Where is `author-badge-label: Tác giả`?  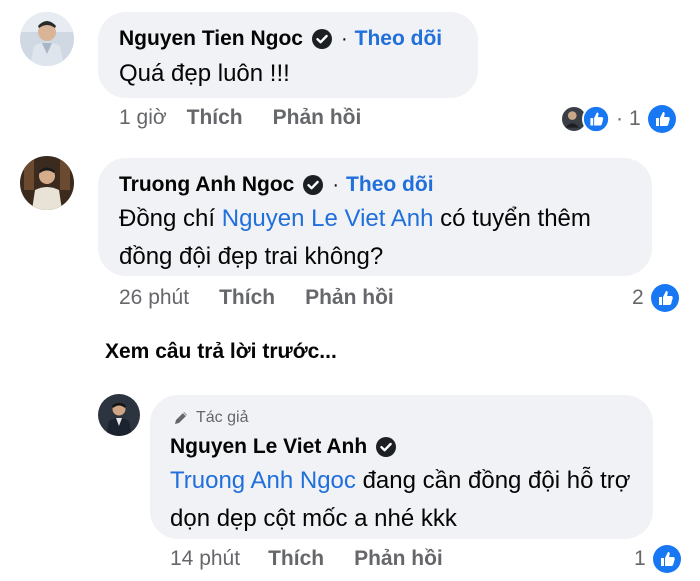
author-badge-label: Tác giả is located at coordinates (222, 417).